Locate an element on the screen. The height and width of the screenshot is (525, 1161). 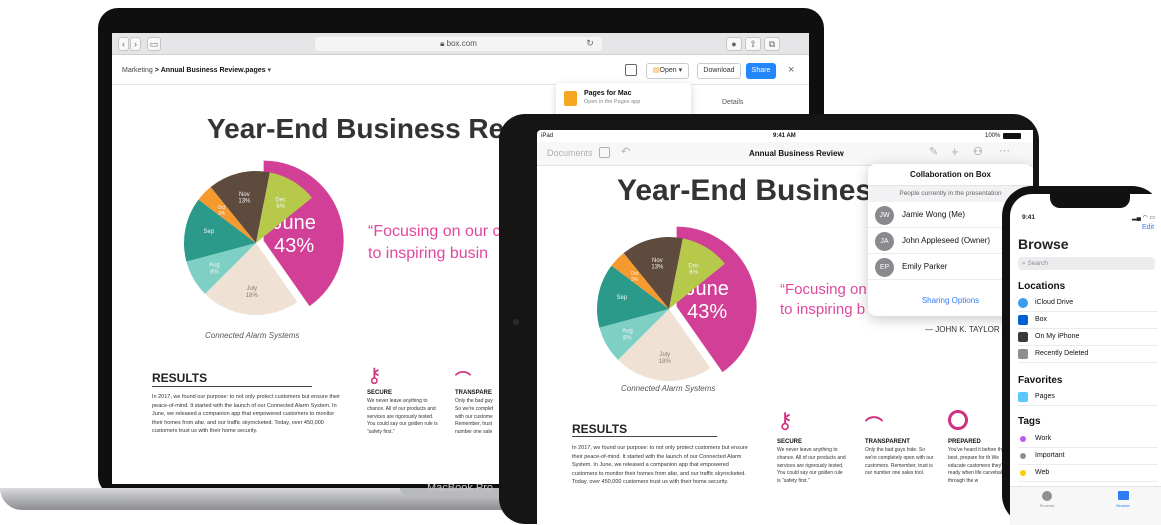
slice-label: Nov is located at coordinates (657, 261).